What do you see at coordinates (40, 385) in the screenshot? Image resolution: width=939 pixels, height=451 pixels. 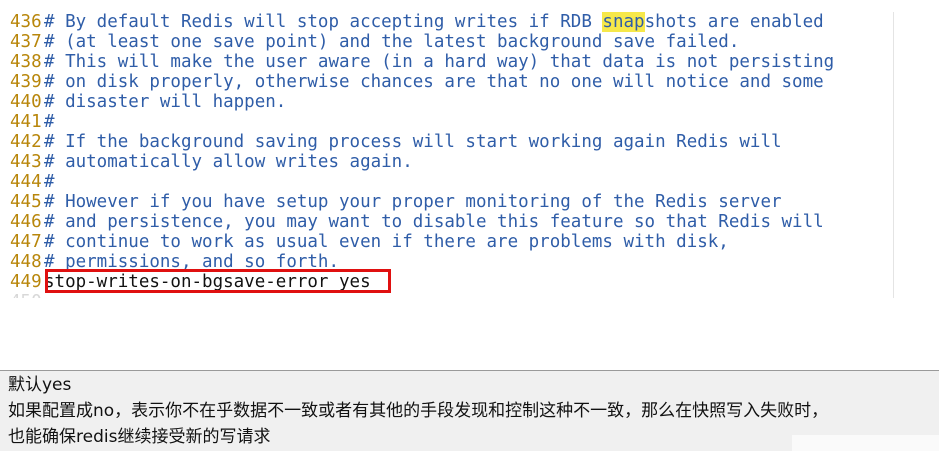 I see `note-title: 默认yes` at bounding box center [40, 385].